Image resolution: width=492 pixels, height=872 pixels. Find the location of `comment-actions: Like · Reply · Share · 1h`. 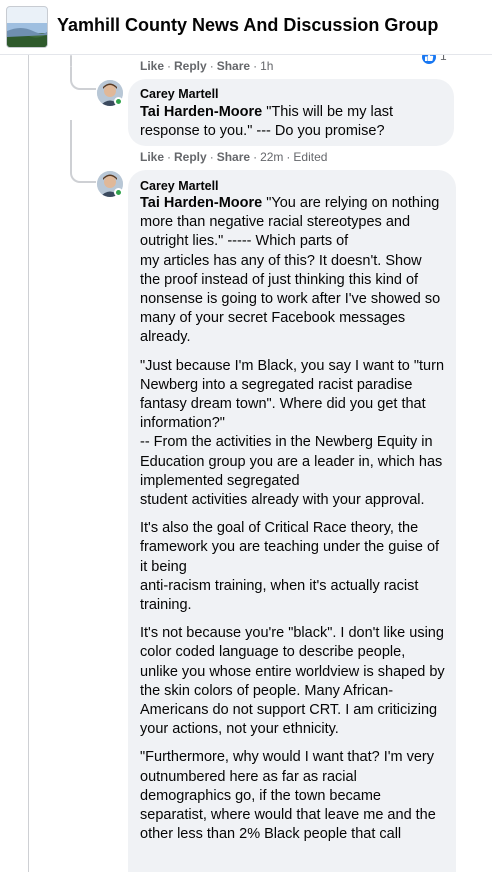

comment-actions: Like · Reply · Share · 1h is located at coordinates (207, 66).